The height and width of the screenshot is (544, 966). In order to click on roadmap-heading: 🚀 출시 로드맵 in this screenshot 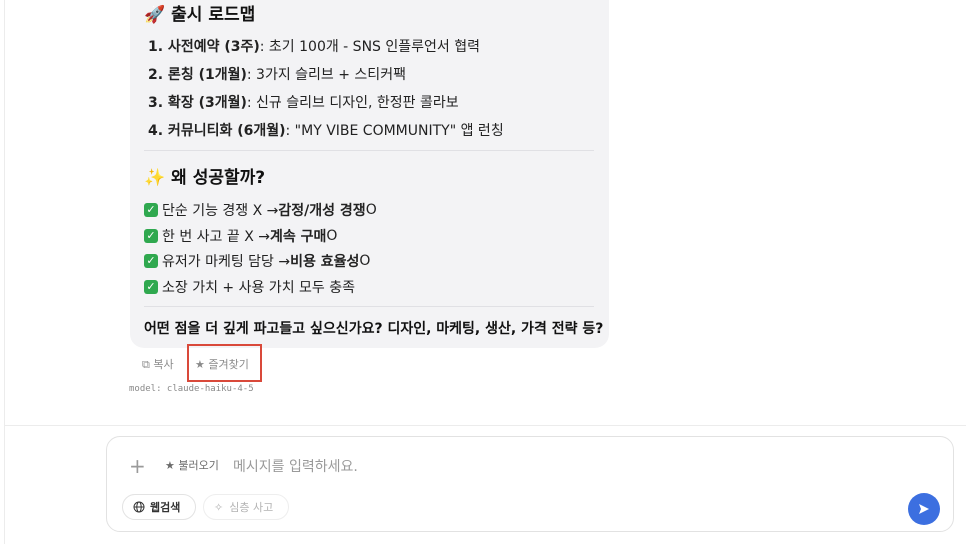, I will do `click(200, 15)`.